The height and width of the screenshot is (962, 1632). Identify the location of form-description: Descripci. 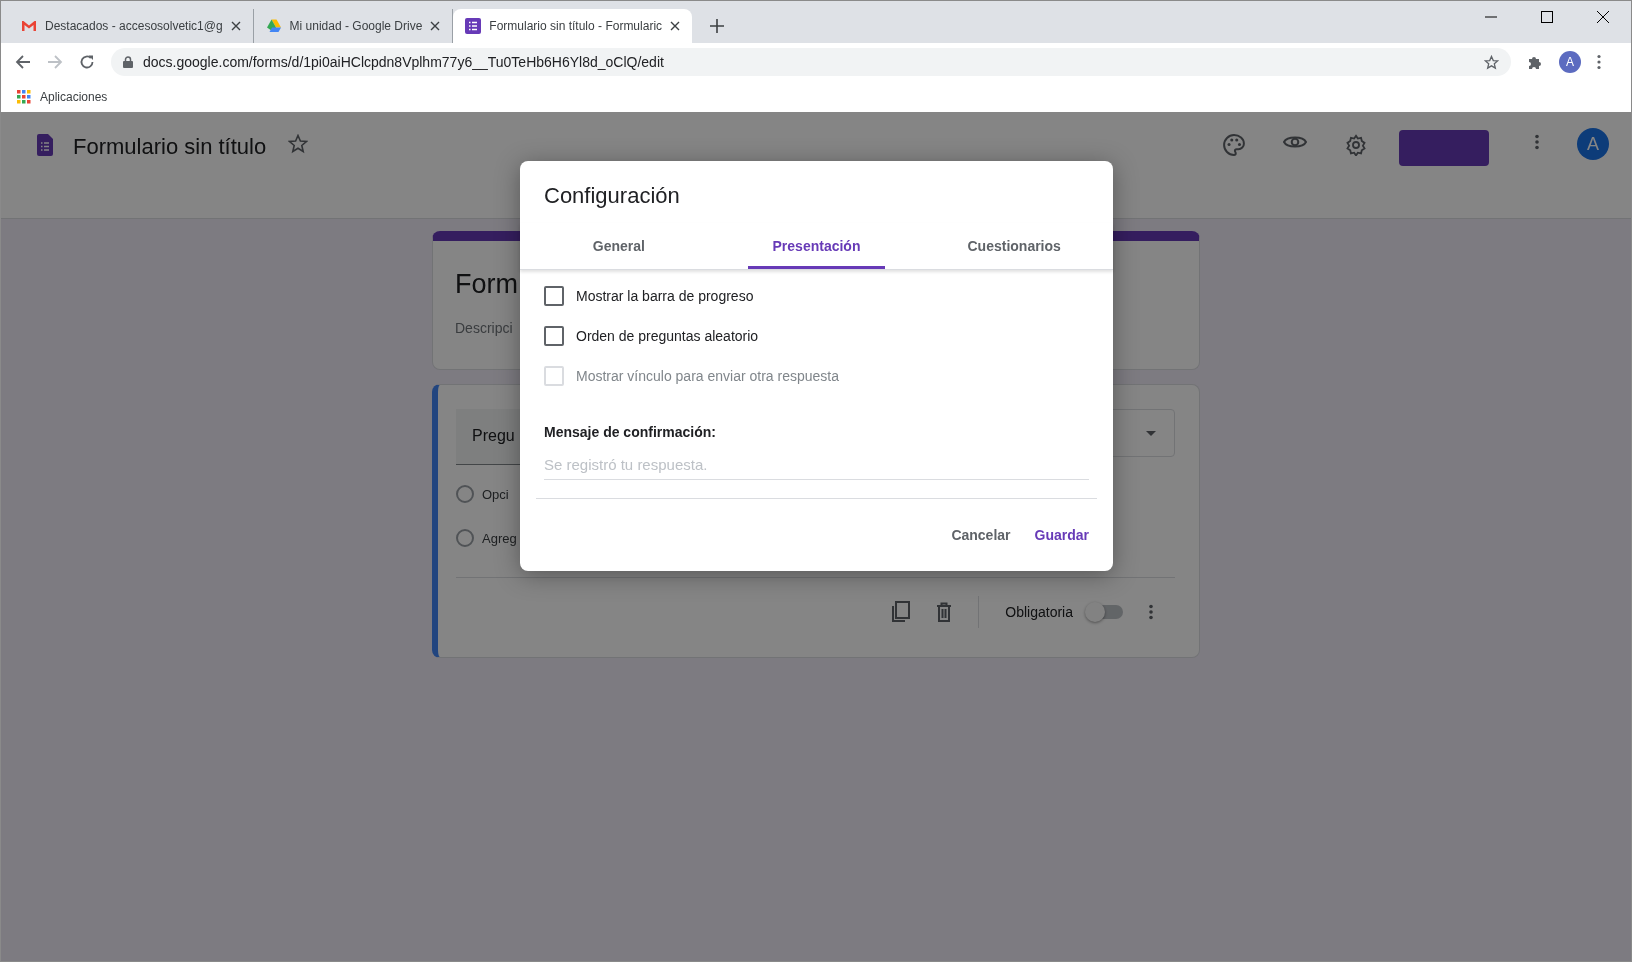
(484, 328).